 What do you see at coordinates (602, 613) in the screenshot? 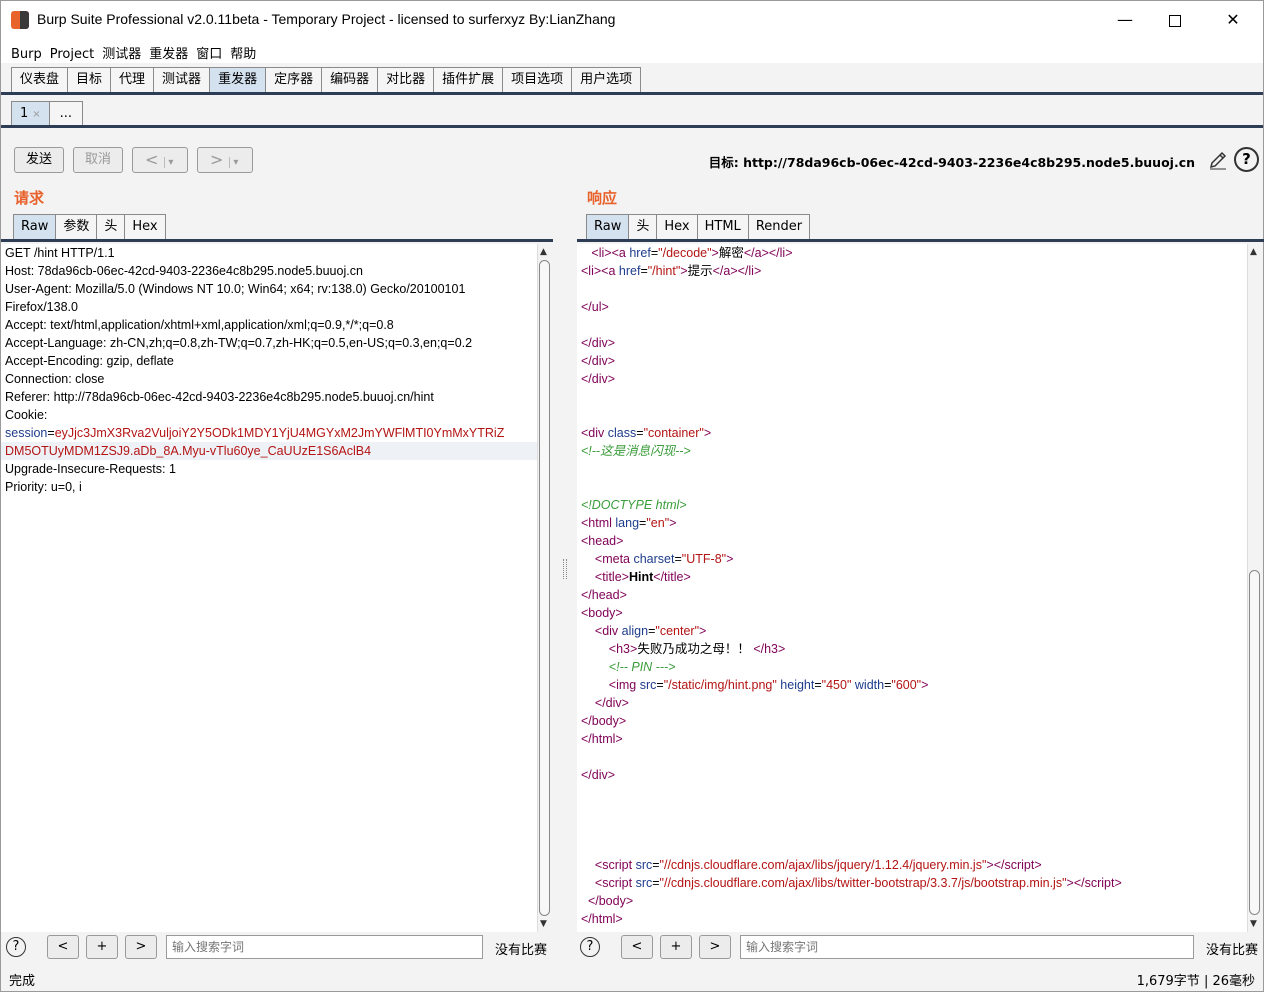
I see `response-line: <body>` at bounding box center [602, 613].